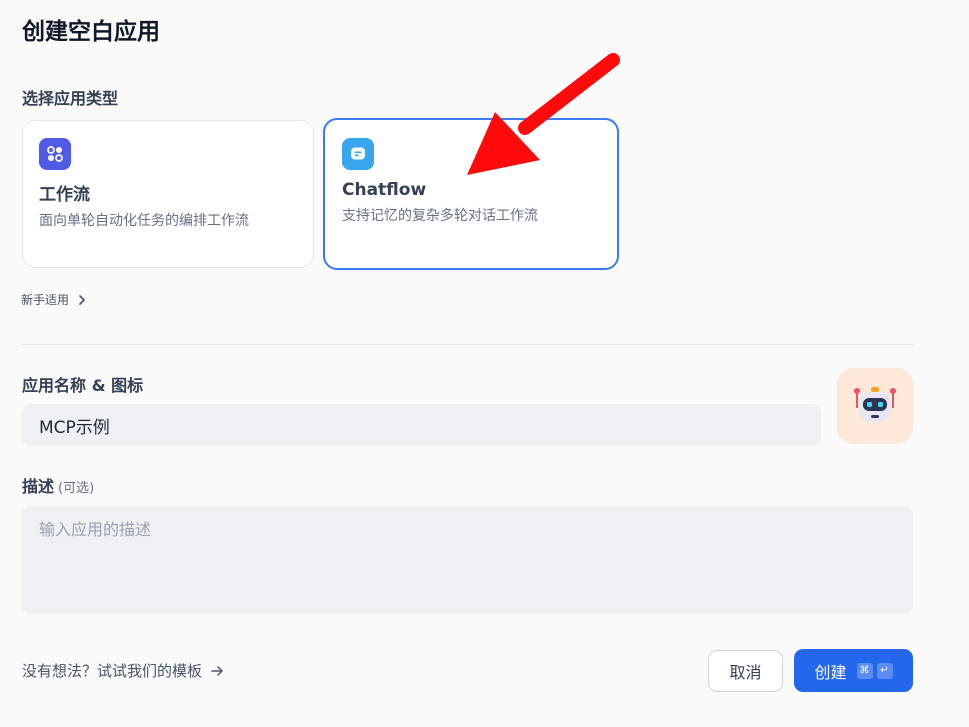  What do you see at coordinates (543, 114) in the screenshot?
I see `annotation-arrow` at bounding box center [543, 114].